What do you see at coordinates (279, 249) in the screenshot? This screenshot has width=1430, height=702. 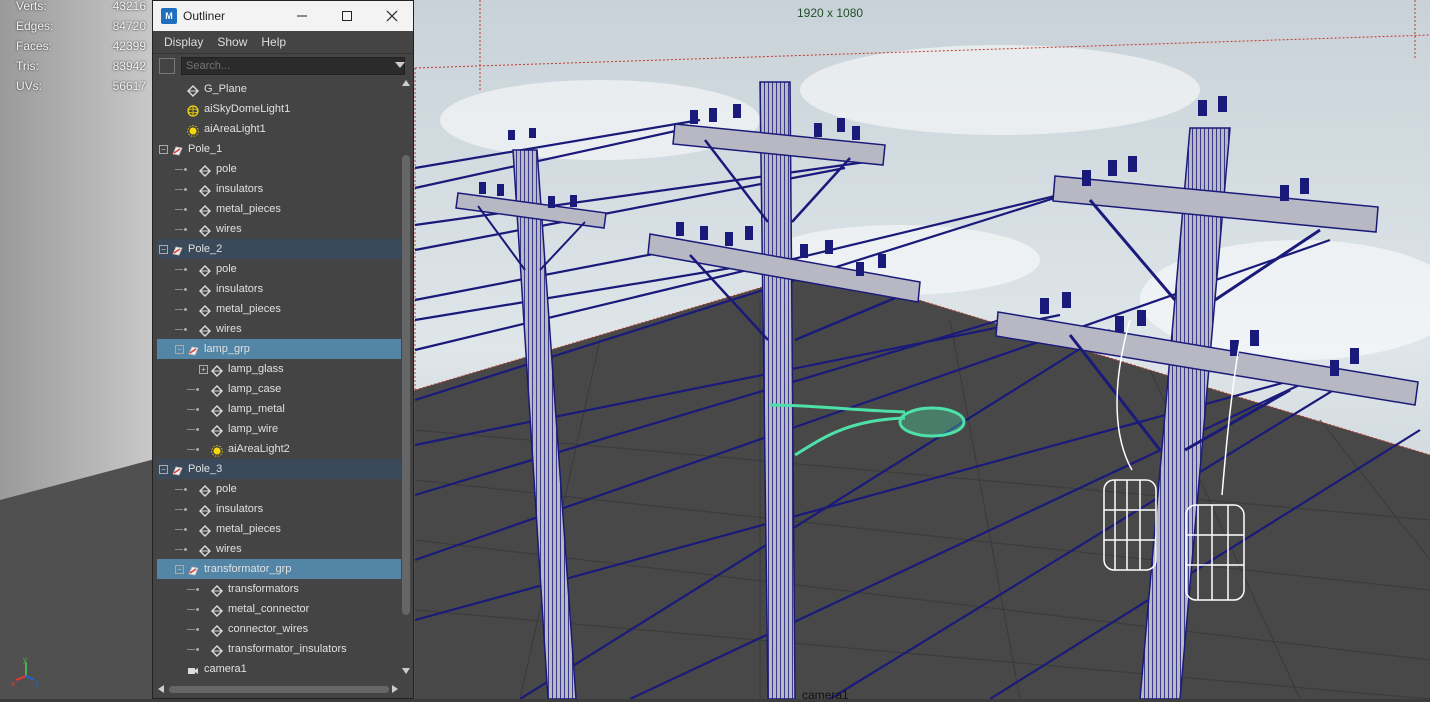 I see `outliner-item: − Pole_2` at bounding box center [279, 249].